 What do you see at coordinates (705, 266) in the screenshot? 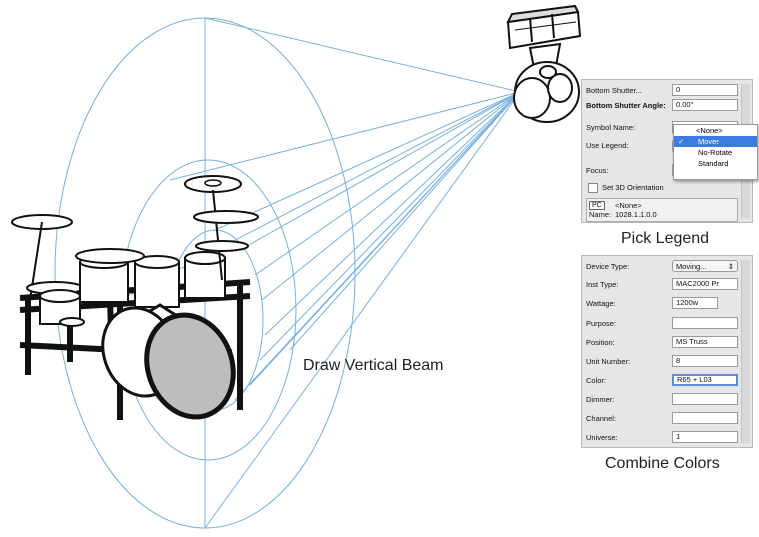
I see `device-type-popup: Moving... ⇕` at bounding box center [705, 266].